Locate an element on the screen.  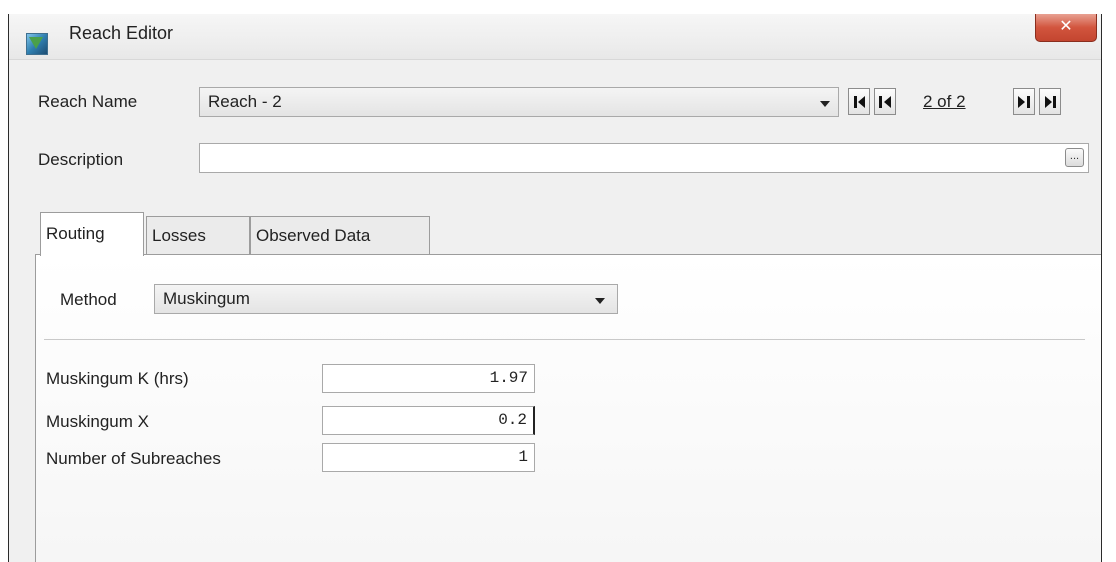
last-record-button is located at coordinates (1050, 101).